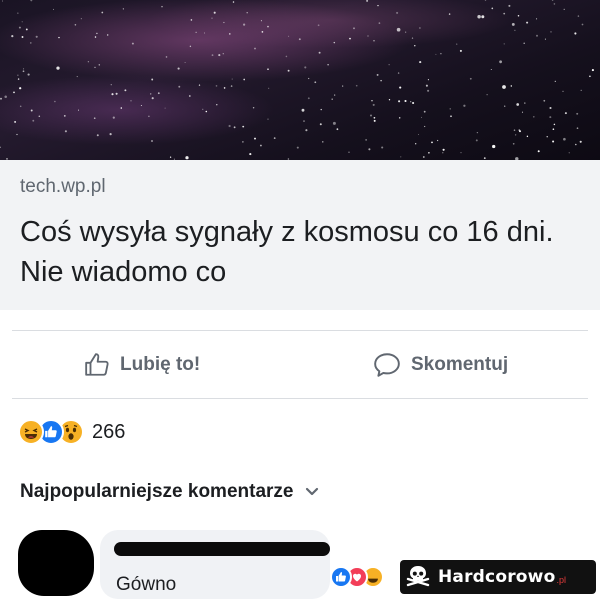  What do you see at coordinates (460, 364) in the screenshot?
I see `comment-label: Skomentuj` at bounding box center [460, 364].